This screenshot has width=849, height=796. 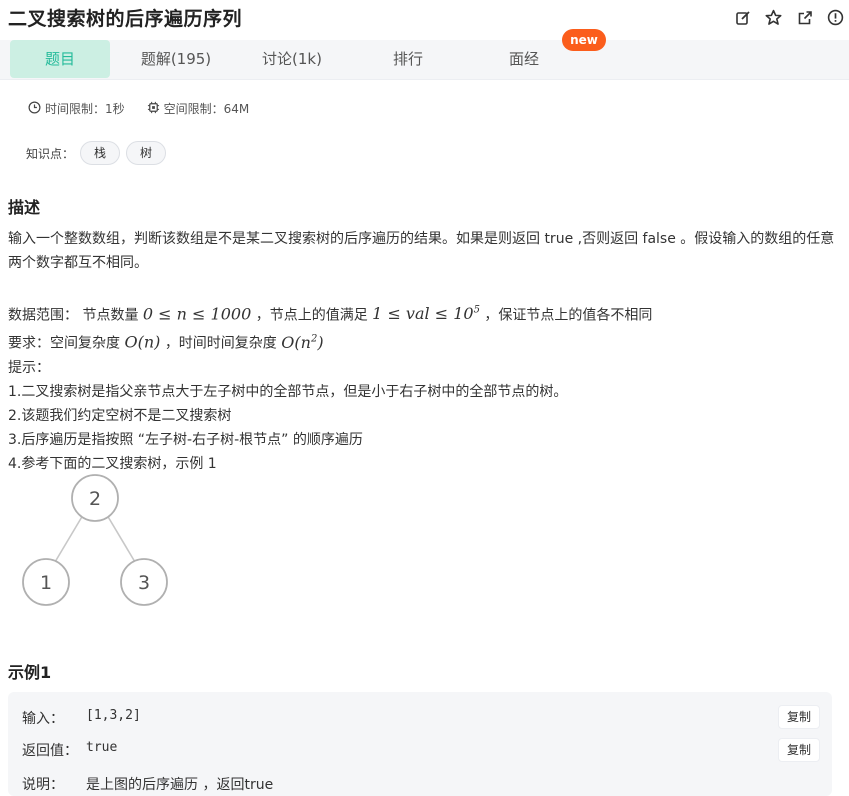 I want to click on limits: 时间限制：1秒 空间限制：64M, so click(x=149, y=108).